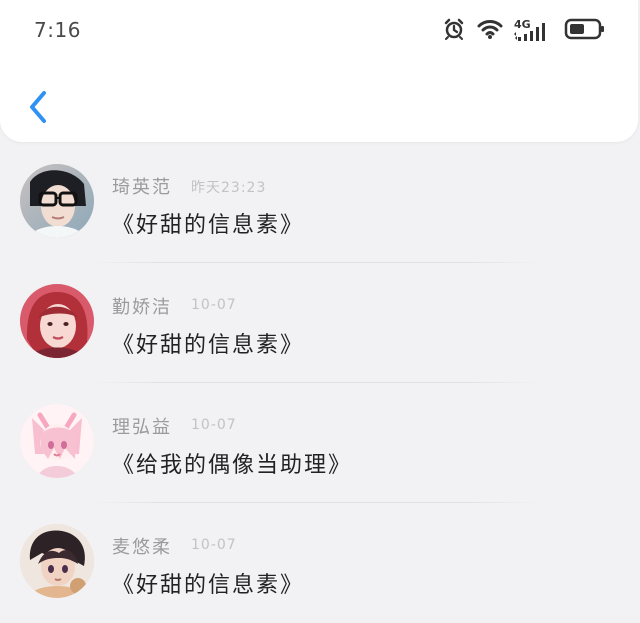  What do you see at coordinates (229, 188) in the screenshot?
I see `message-date: 昨天23:23` at bounding box center [229, 188].